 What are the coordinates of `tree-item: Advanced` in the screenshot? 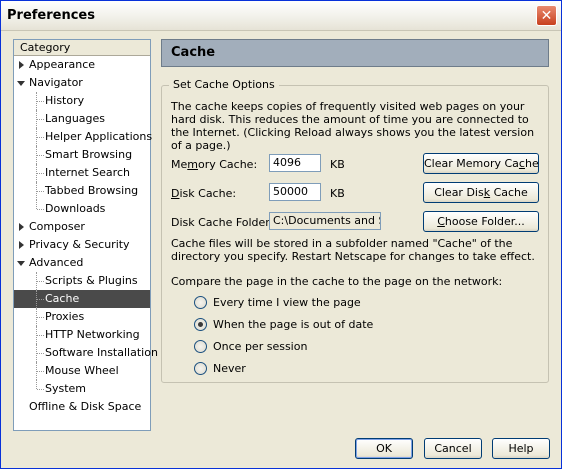 It's located at (82, 263).